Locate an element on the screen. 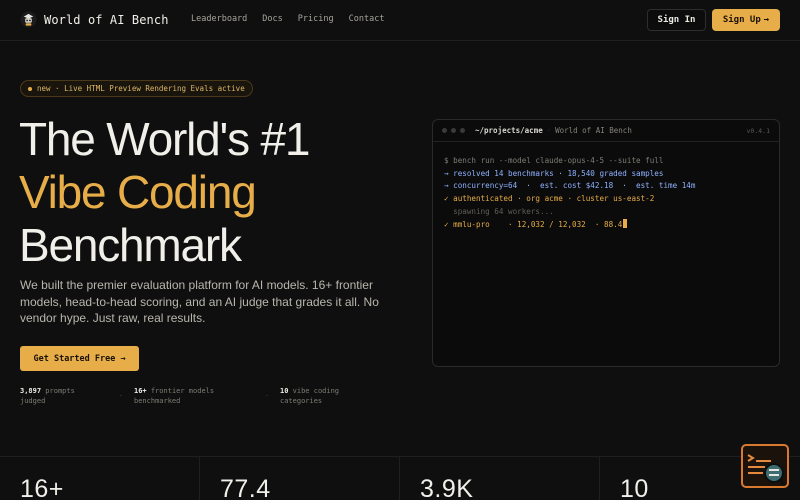  stat-value: 10 is located at coordinates (634, 487).